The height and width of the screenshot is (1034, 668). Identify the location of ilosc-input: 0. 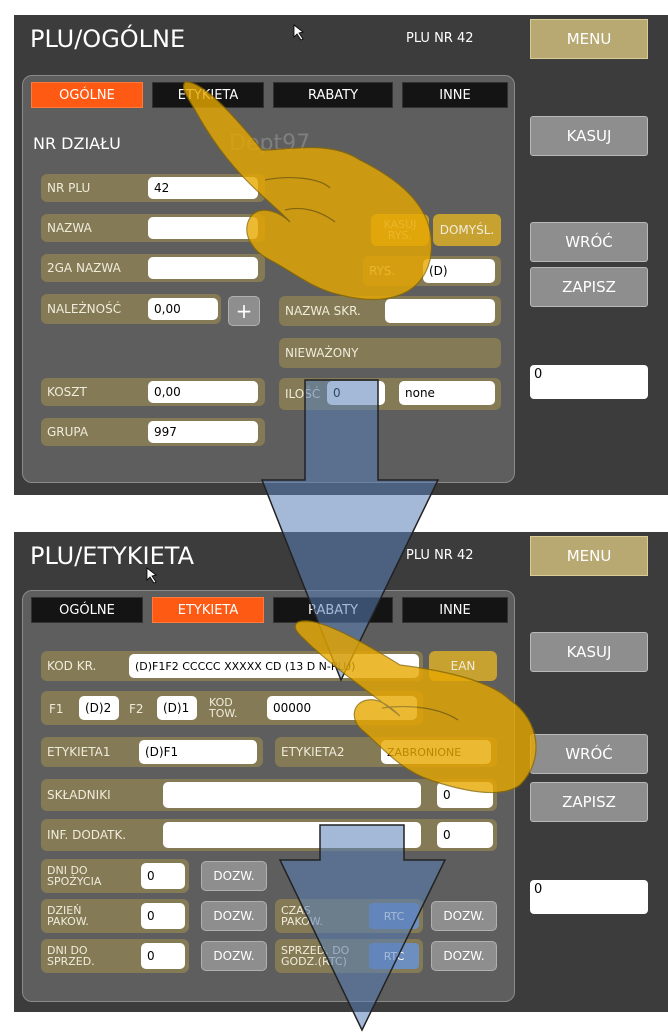
(356, 393).